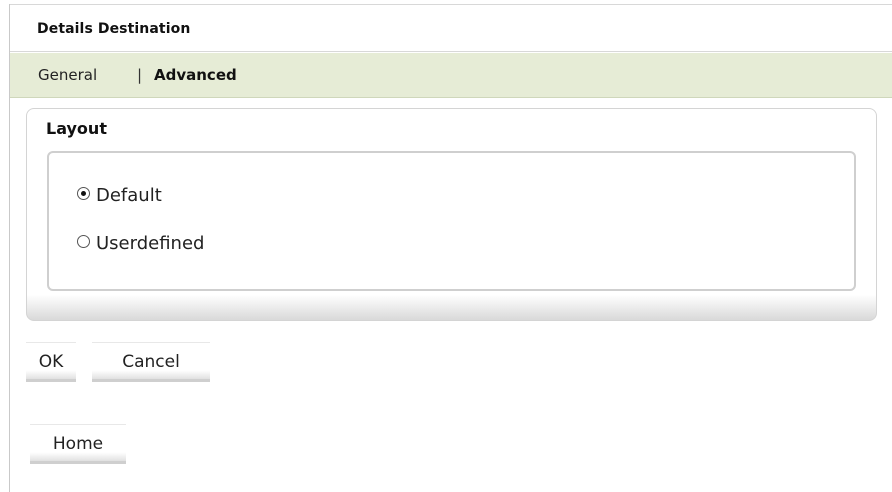 The height and width of the screenshot is (492, 892). Describe the element at coordinates (51, 362) in the screenshot. I see `ok-button: OK` at that location.